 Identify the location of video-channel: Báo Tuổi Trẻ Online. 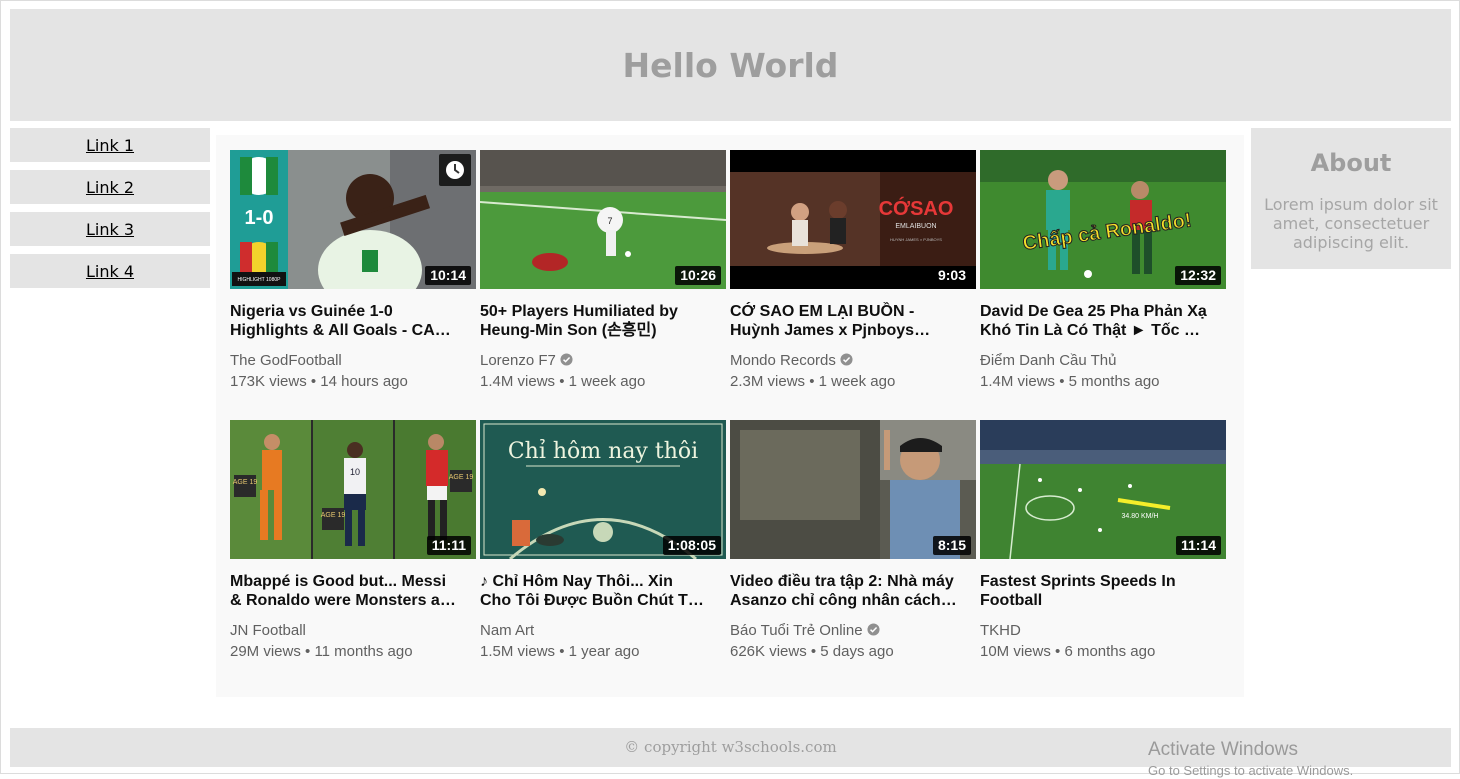
(853, 631).